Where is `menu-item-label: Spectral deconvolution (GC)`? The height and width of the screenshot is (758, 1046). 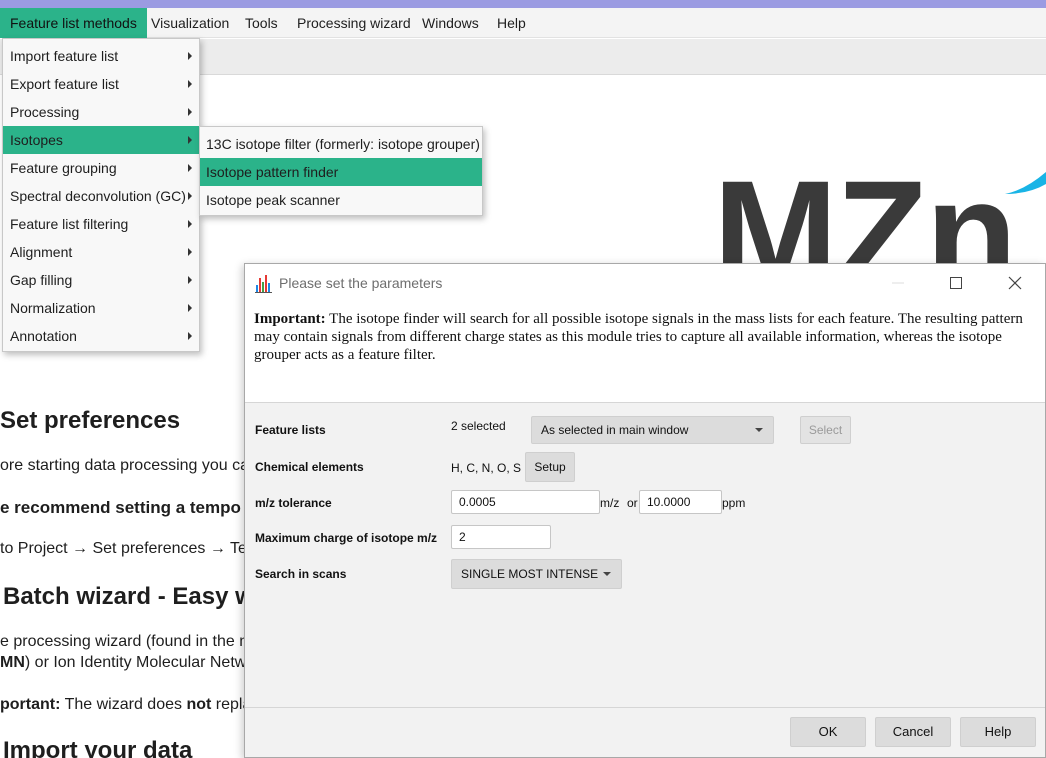 menu-item-label: Spectral deconvolution (GC) is located at coordinates (98, 196).